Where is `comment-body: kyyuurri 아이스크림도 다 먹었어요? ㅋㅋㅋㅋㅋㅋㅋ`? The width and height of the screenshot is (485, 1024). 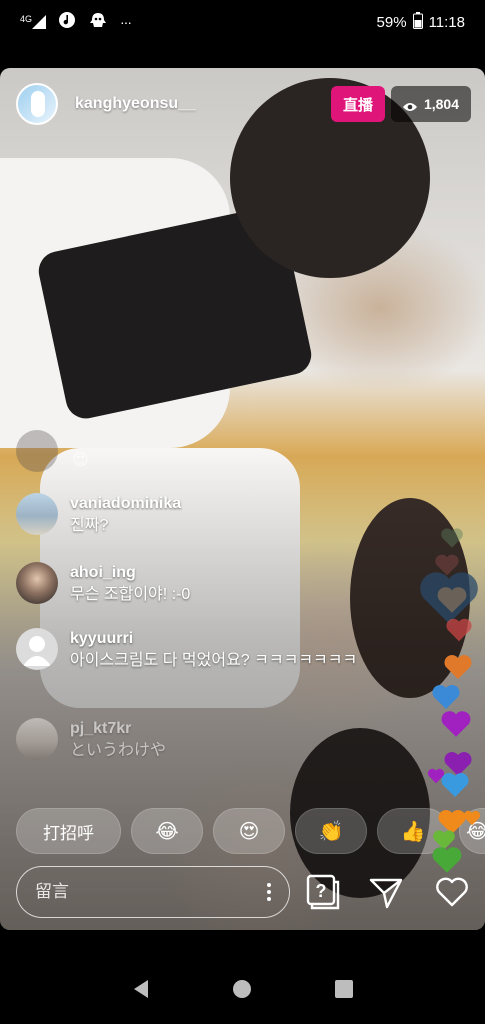 comment-body: kyyuurri 아이스크림도 다 먹었어요? ㅋㅋㅋㅋㅋㅋㅋ is located at coordinates (242, 650).